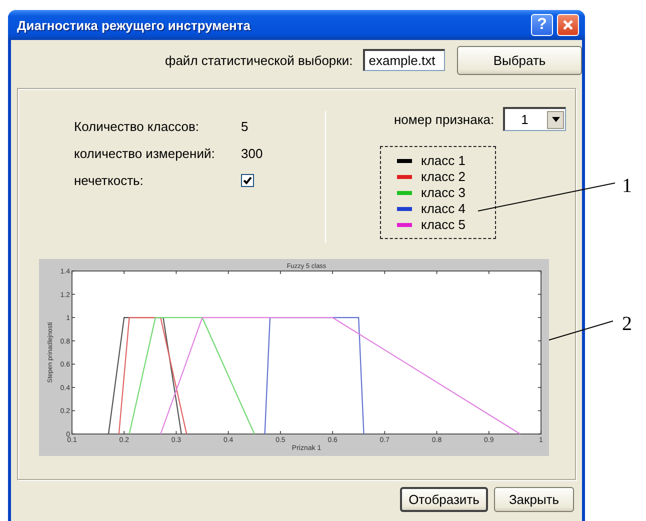 The height and width of the screenshot is (521, 646). I want to click on close-icon, so click(568, 25).